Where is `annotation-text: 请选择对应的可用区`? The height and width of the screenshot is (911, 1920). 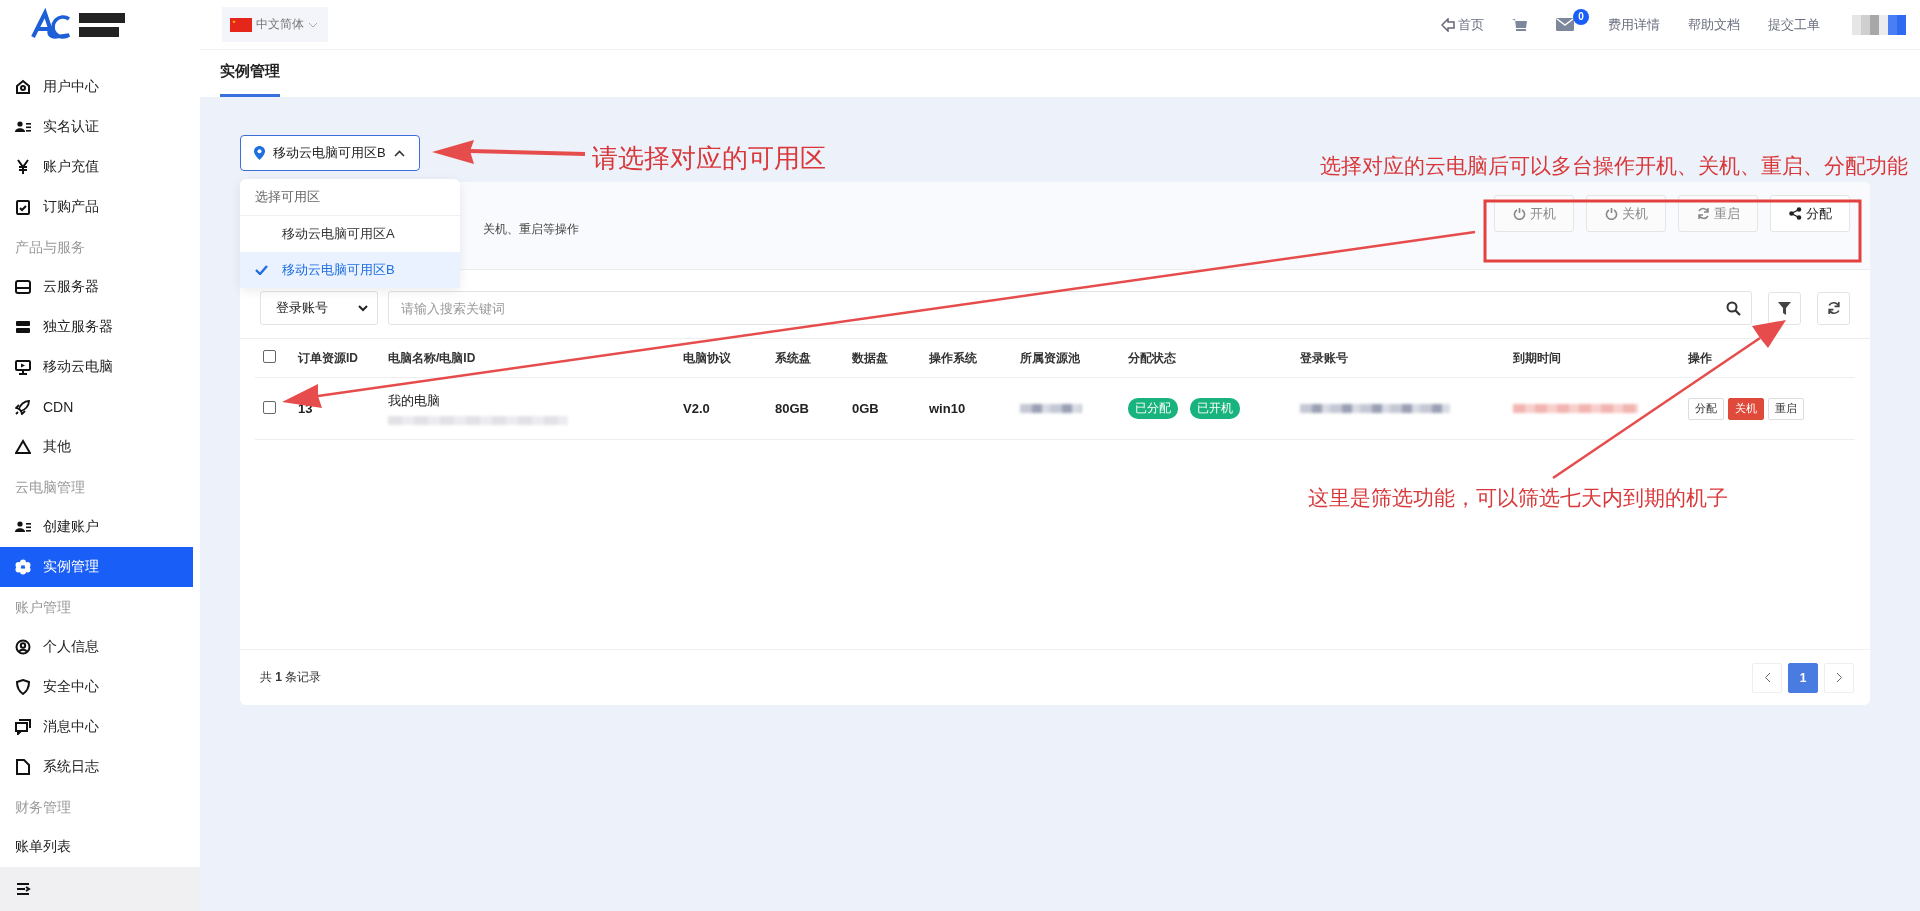 annotation-text: 请选择对应的可用区 is located at coordinates (709, 158).